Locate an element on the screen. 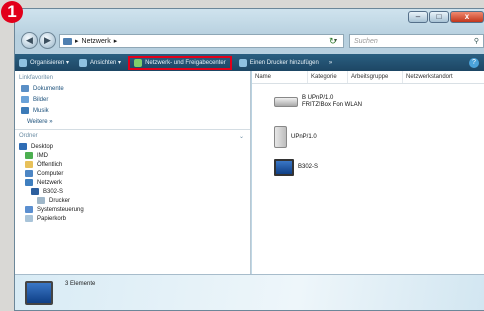 Image resolution: width=484 pixels, height=311 pixels. search-input: Suchen ⚲ is located at coordinates (416, 41).